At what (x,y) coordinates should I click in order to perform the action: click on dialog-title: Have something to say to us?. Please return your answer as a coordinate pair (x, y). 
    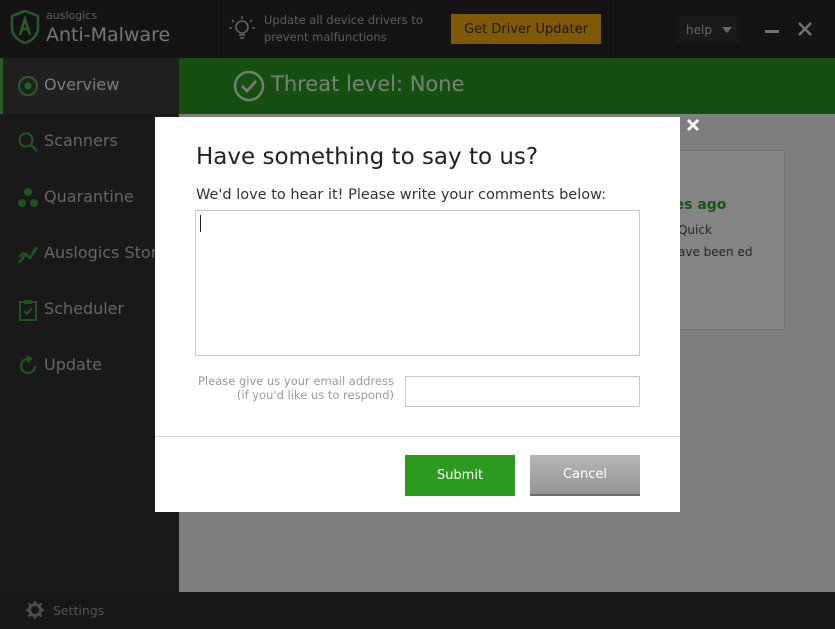
    Looking at the image, I should click on (367, 157).